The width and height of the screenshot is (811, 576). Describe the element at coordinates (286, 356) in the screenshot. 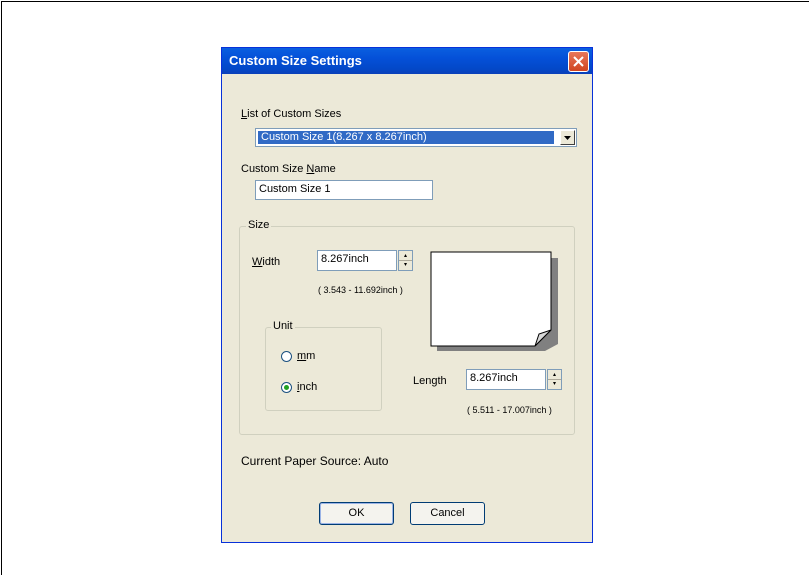

I see `unit-mm-radio` at that location.